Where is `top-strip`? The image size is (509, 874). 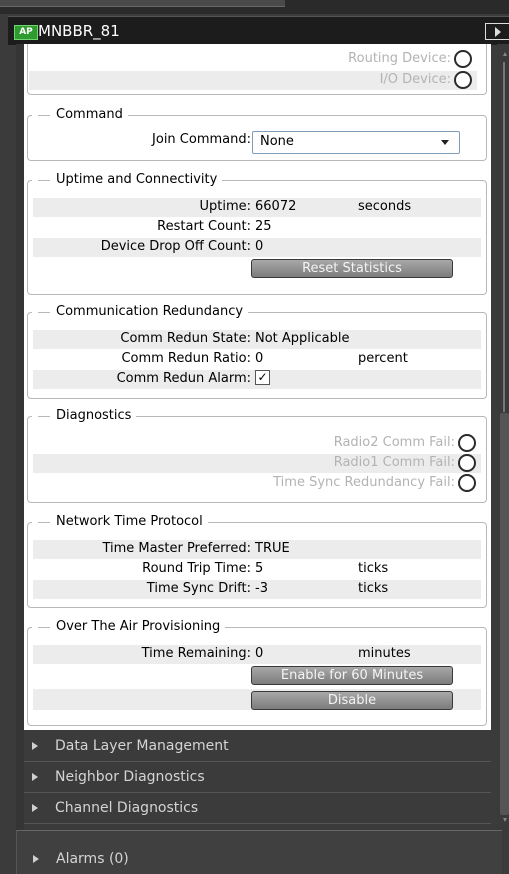
top-strip is located at coordinates (254, 7).